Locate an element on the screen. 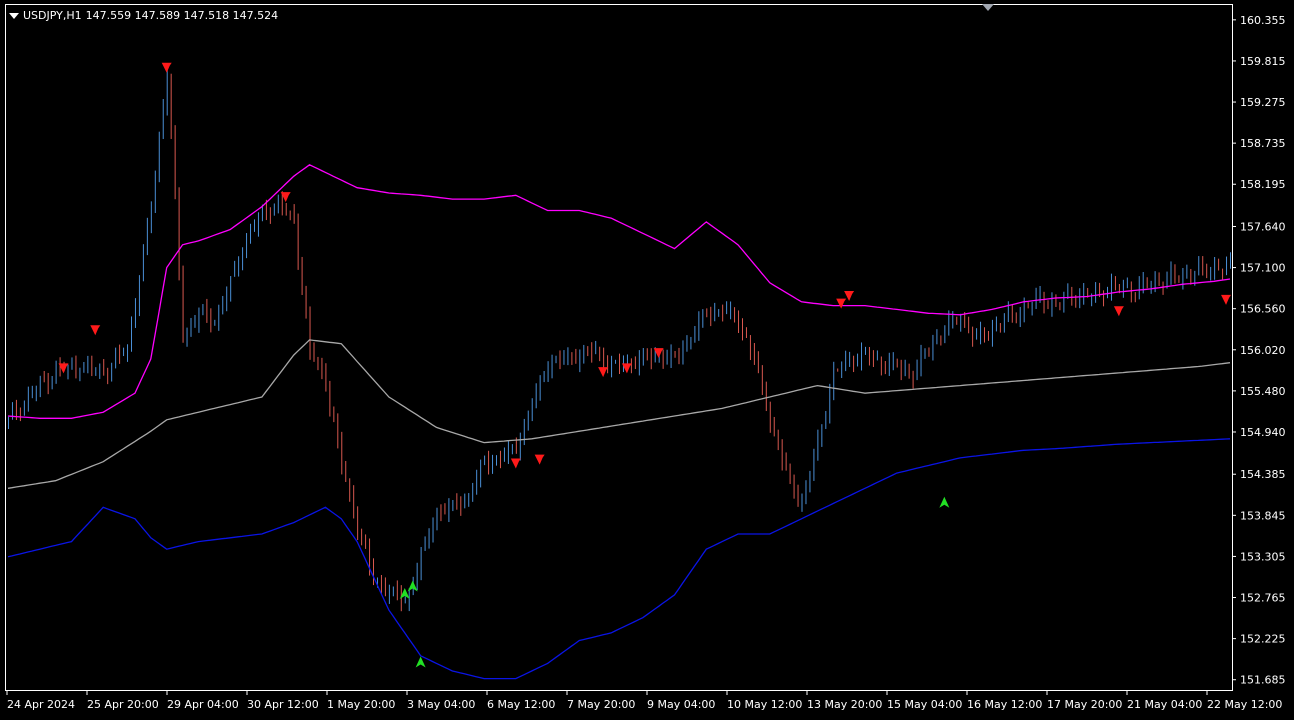 The image size is (1294, 720). x-tick-label: 16 May 12:00 is located at coordinates (1004, 704).